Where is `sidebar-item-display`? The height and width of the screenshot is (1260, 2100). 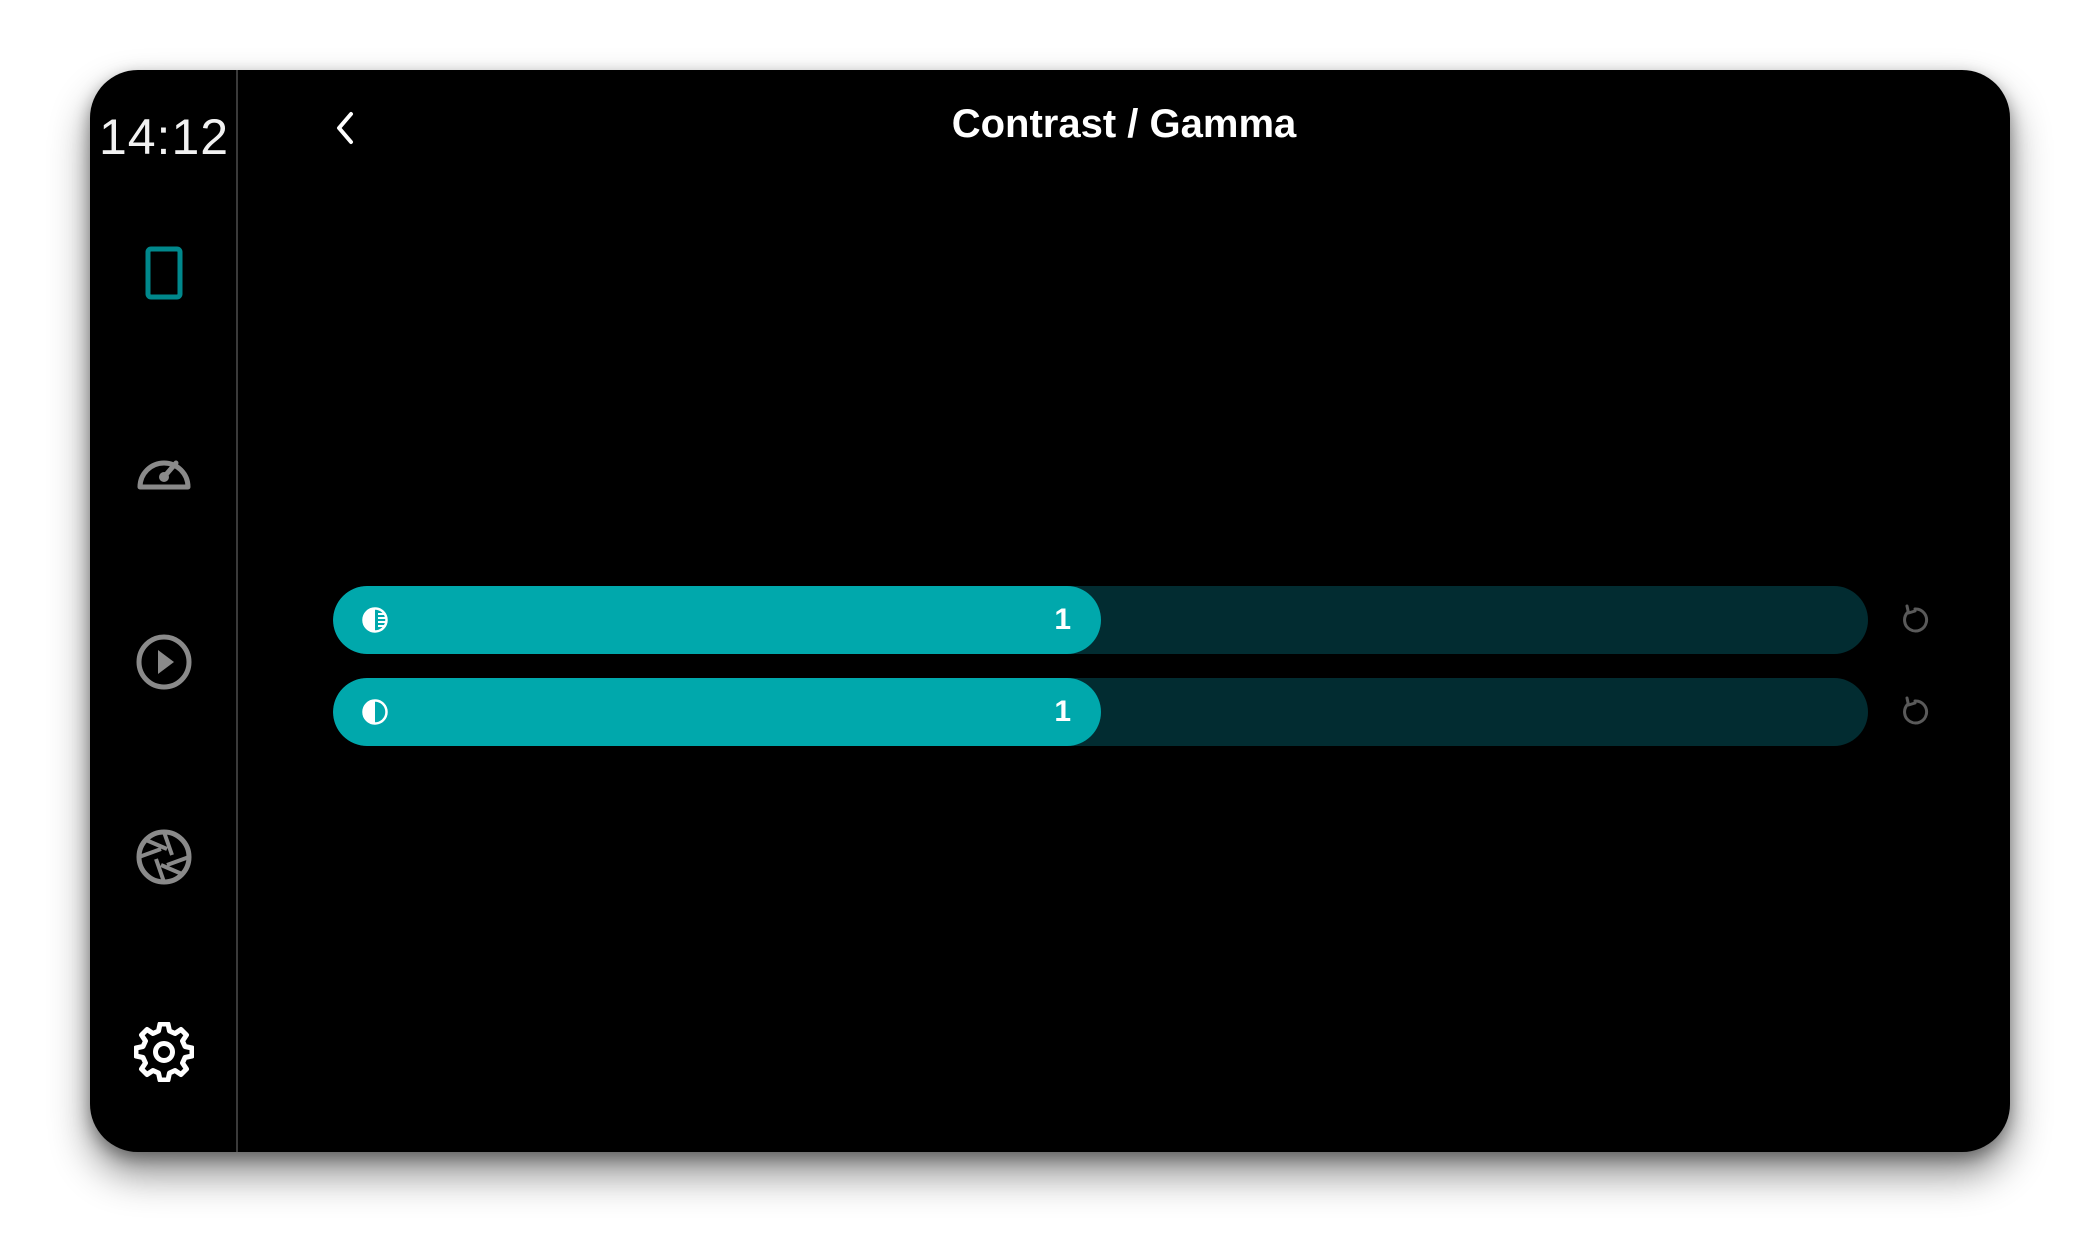 sidebar-item-display is located at coordinates (164, 273).